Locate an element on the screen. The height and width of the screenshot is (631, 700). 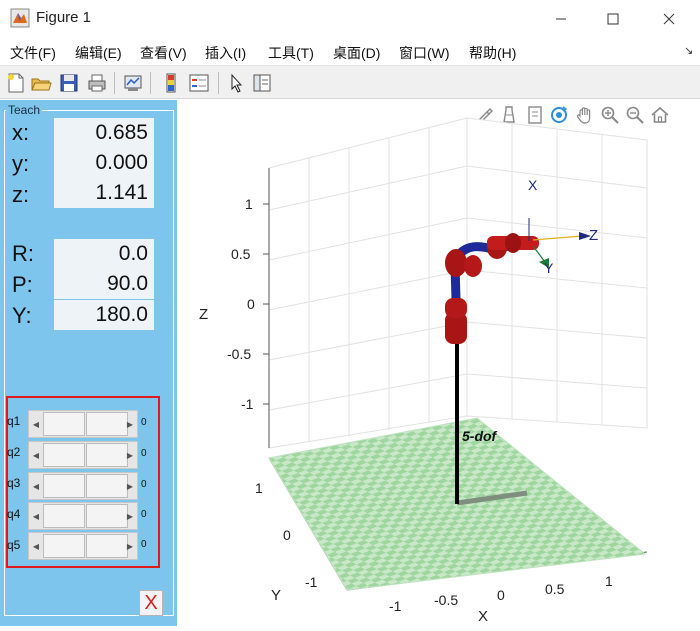
maximize-button is located at coordinates (613, 18).